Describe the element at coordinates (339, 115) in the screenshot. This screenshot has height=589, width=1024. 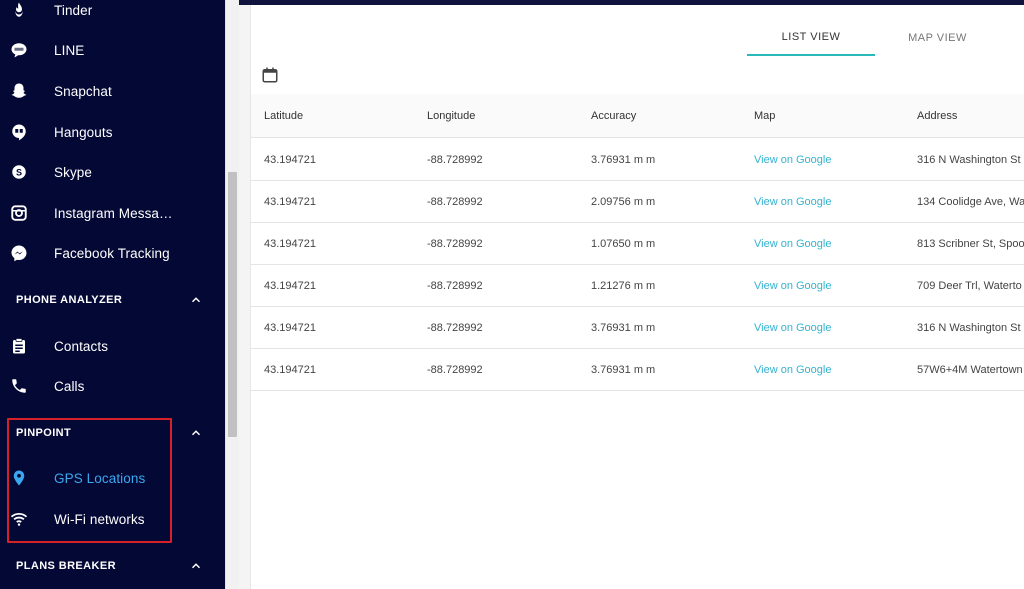
I see `column-header-latitude: Latitude` at that location.